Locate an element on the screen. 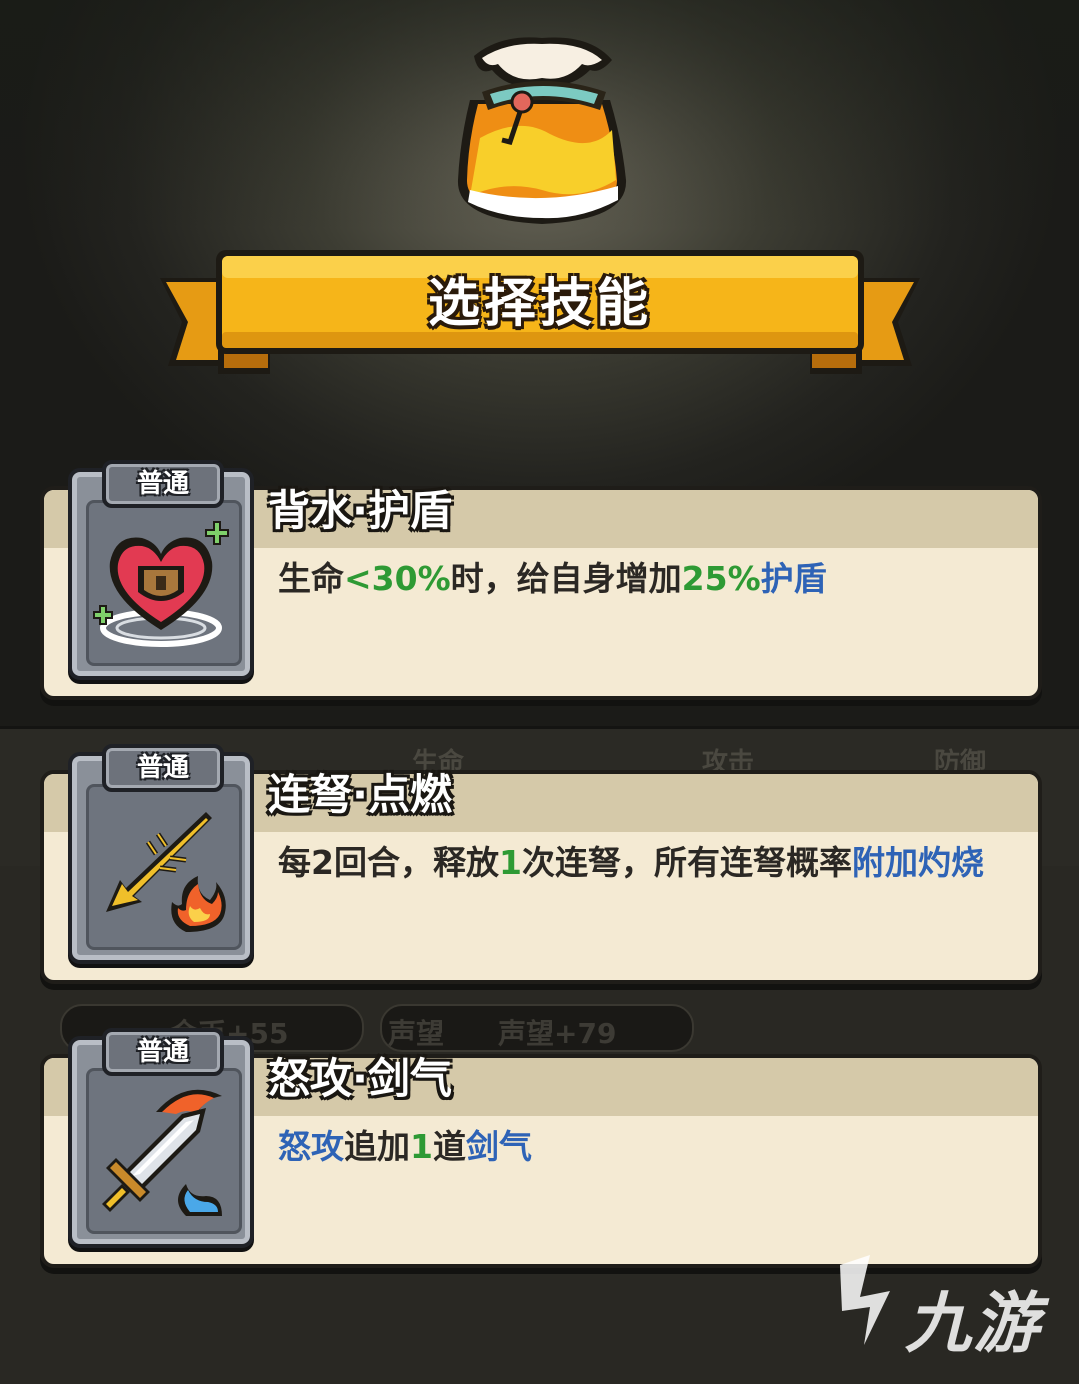 The height and width of the screenshot is (1384, 1079). flaming-sword-icon is located at coordinates (162, 1152).